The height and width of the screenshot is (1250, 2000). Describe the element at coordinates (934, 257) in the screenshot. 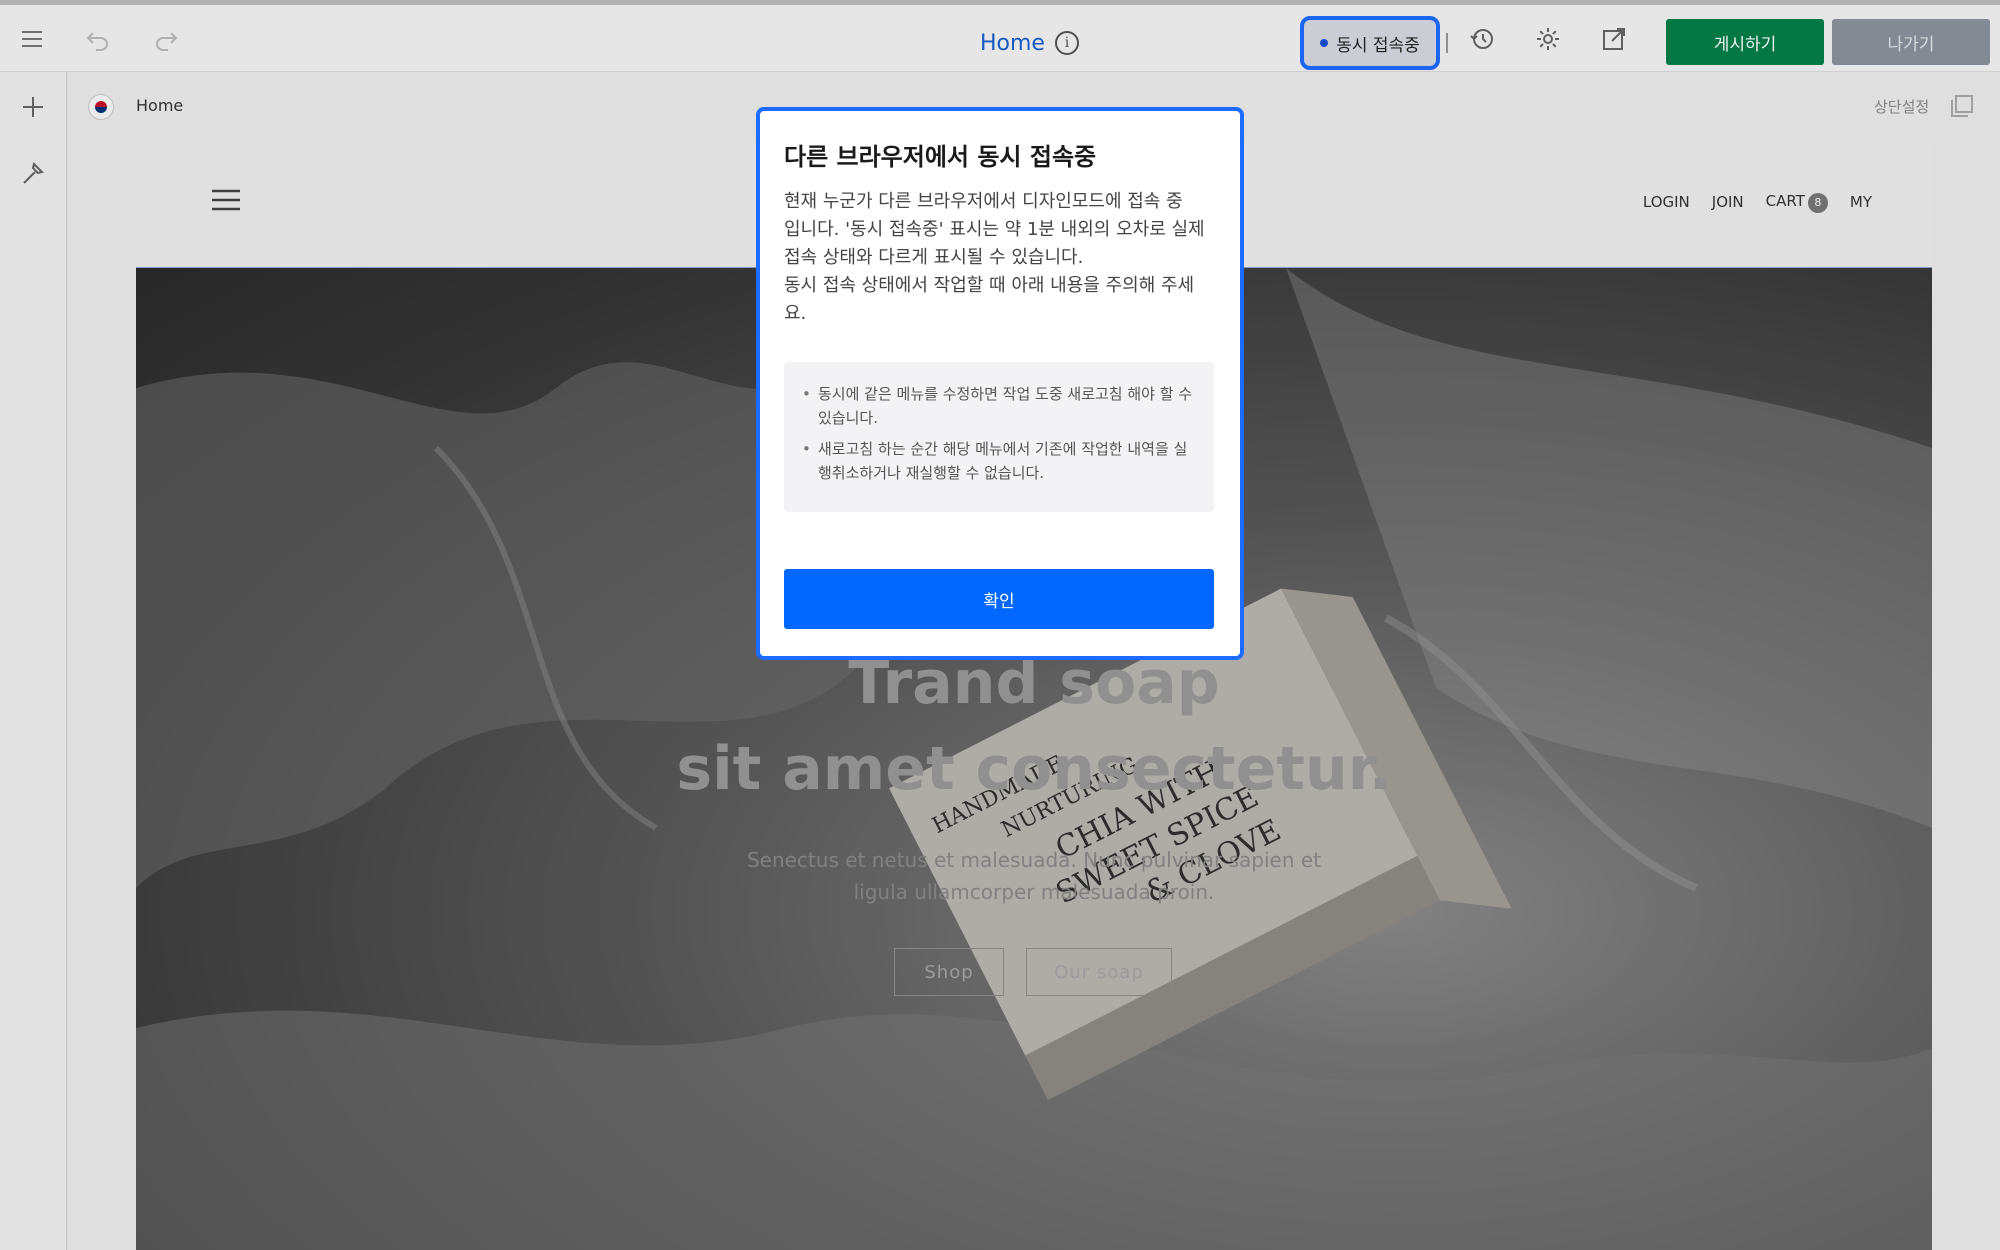

I see `dialog-message-line: 접속 상태와 다르게 표시될 수 있습니다.` at that location.